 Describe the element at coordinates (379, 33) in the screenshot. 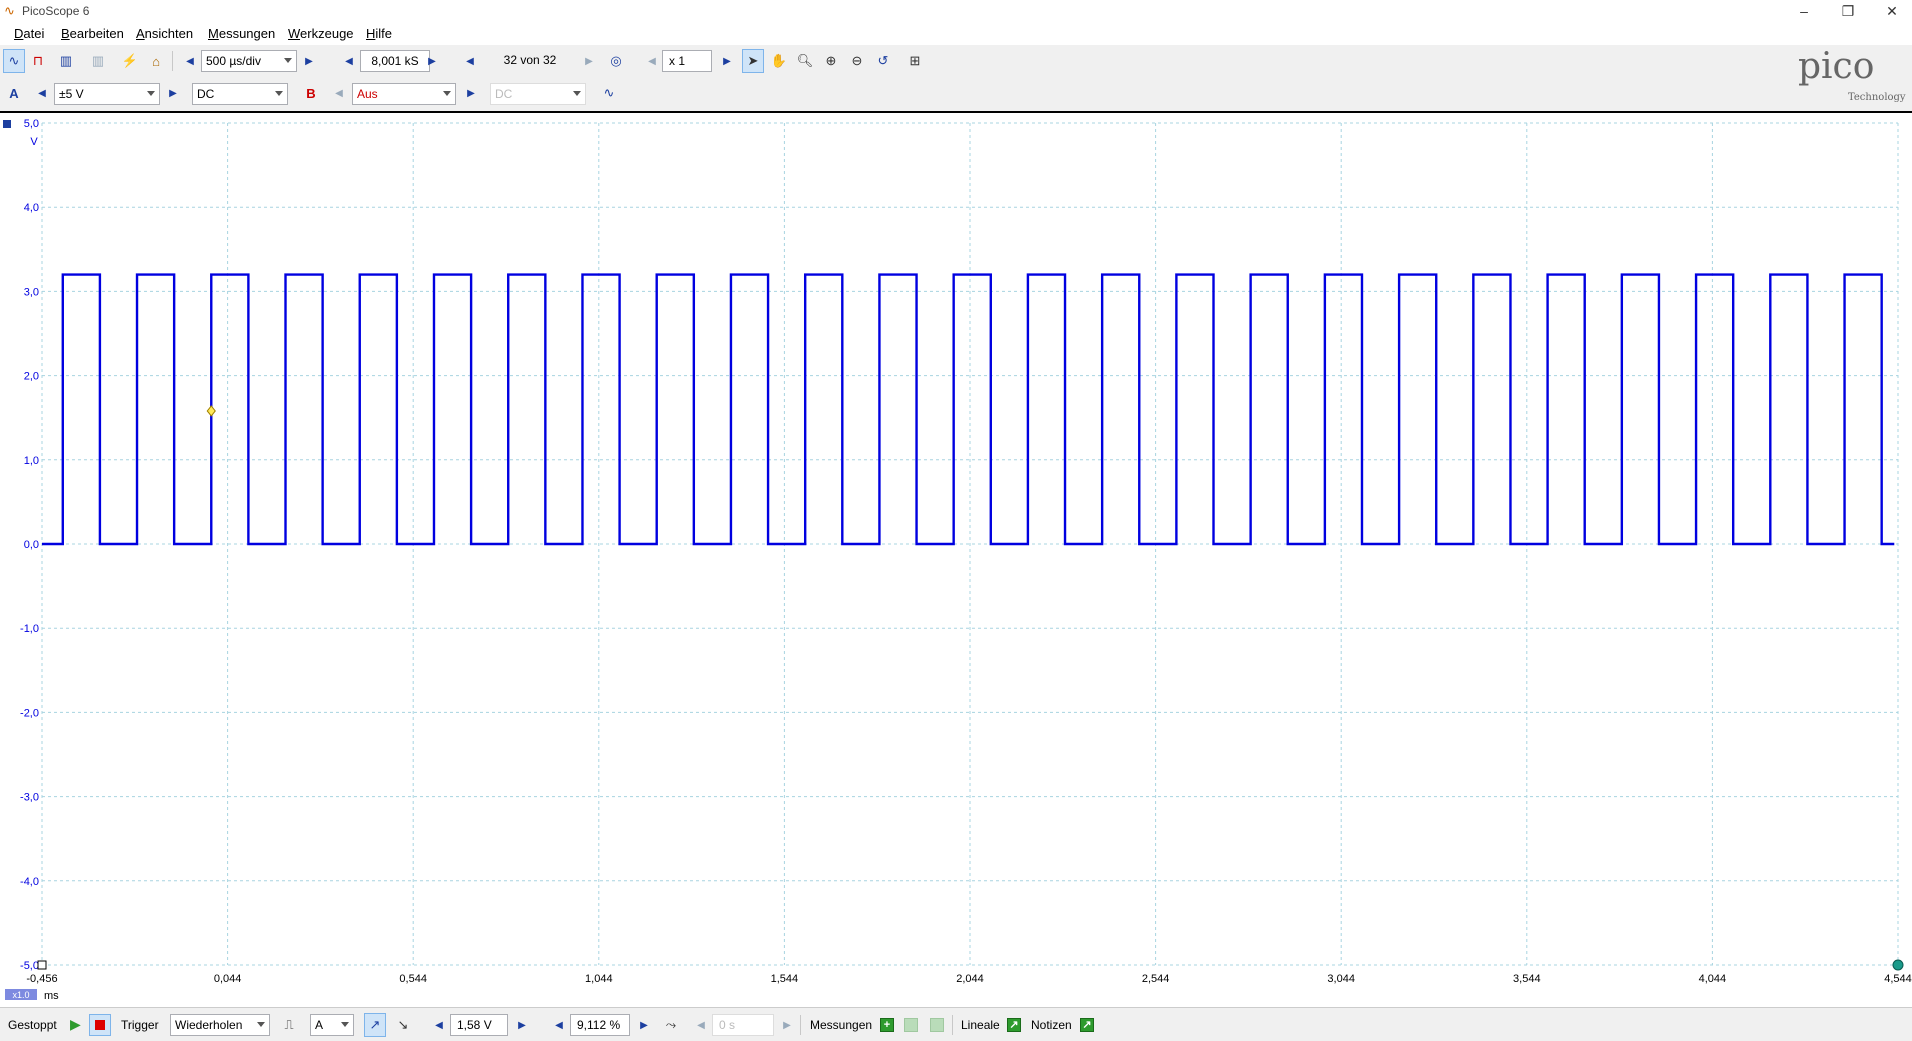

I see `menu-hilfe: Hilfe` at that location.